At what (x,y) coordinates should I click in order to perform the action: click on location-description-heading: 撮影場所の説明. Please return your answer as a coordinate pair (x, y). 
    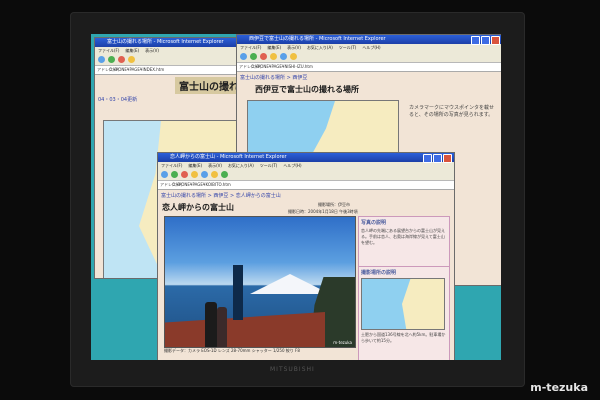
    Looking at the image, I should click on (379, 273).